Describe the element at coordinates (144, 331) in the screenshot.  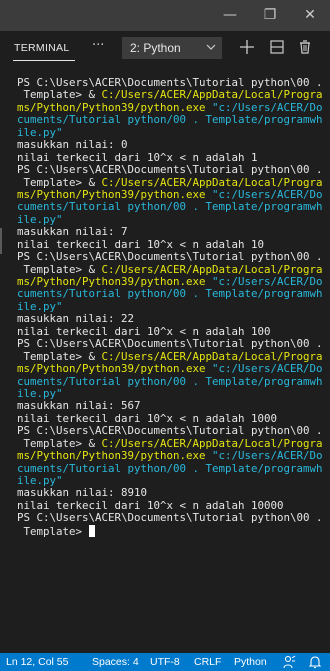
I see `terminal-text: nilai terkecil dari 10^x < n adalah 100` at that location.